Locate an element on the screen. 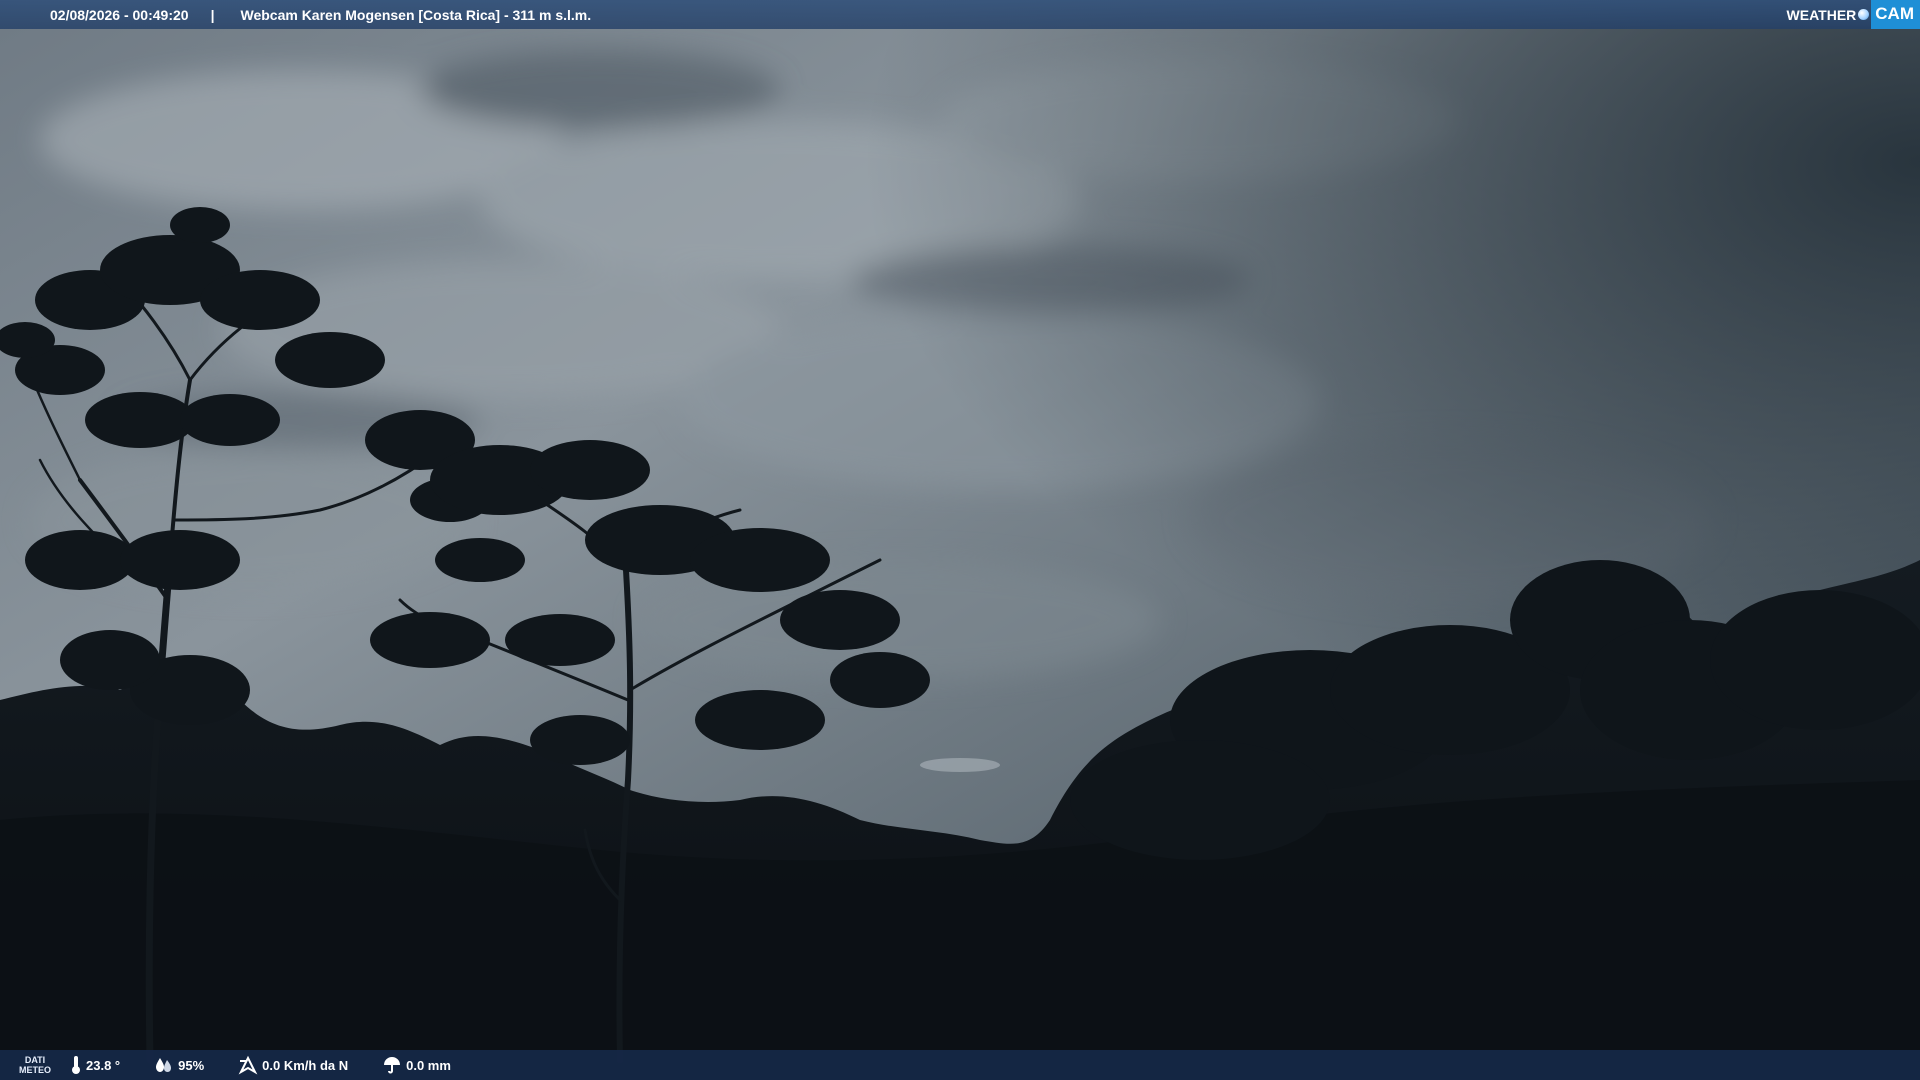  weathercam-logo: WEATHER CAM is located at coordinates (1850, 14).